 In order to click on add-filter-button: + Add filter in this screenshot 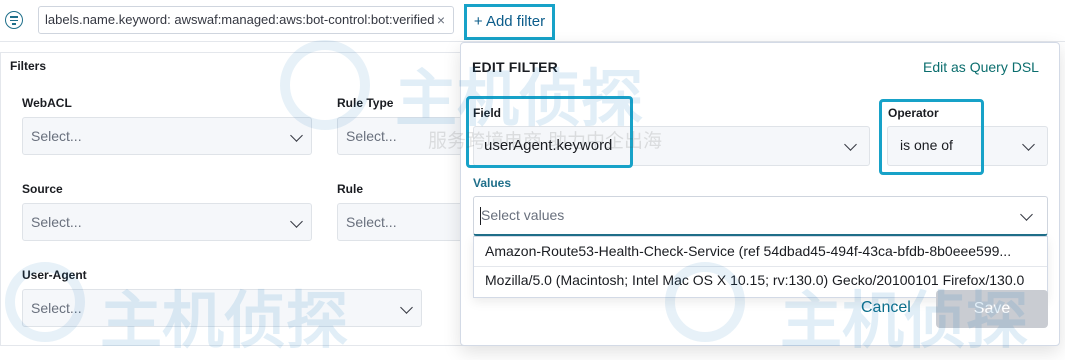, I will do `click(509, 22)`.